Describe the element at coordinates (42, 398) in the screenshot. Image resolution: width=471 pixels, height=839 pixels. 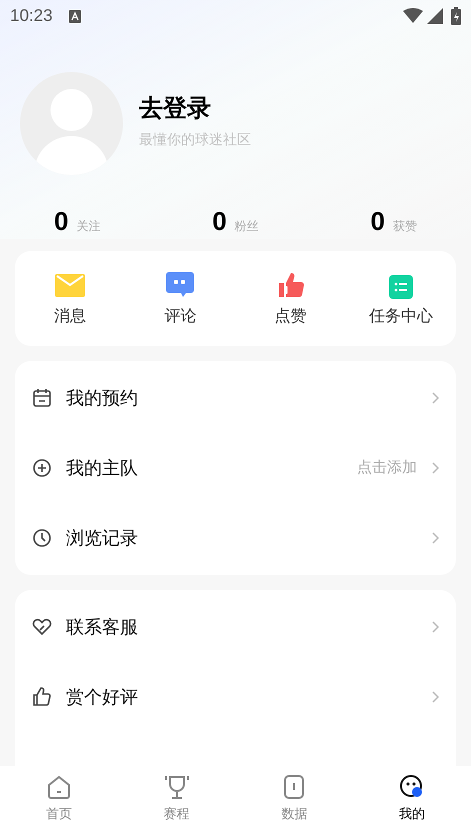
I see `calendar-icon` at that location.